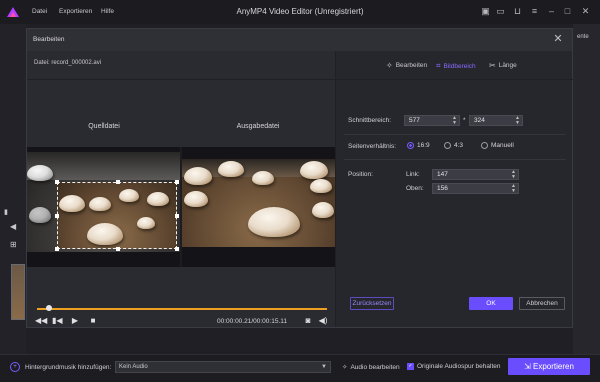  I want to click on lock-icon: ▮, so click(8, 212).